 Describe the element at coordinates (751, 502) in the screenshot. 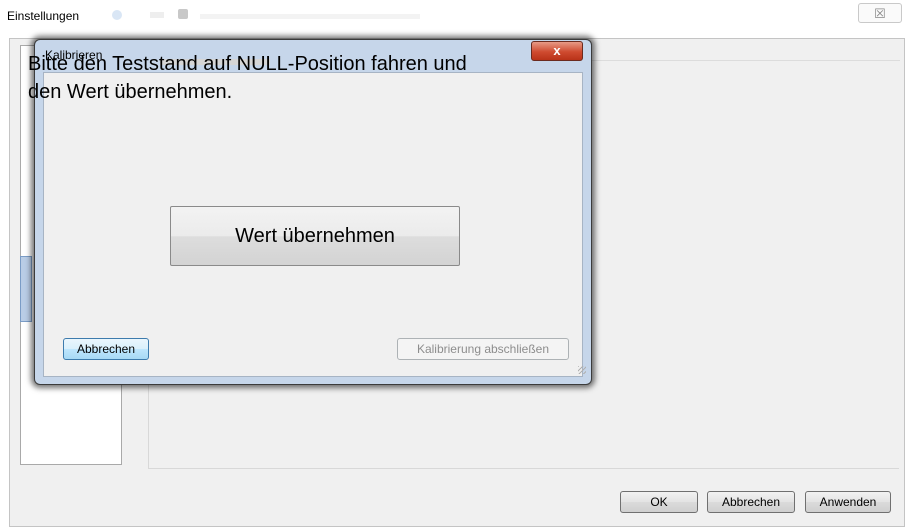

I see `cancel-button: Abbrechen` at that location.